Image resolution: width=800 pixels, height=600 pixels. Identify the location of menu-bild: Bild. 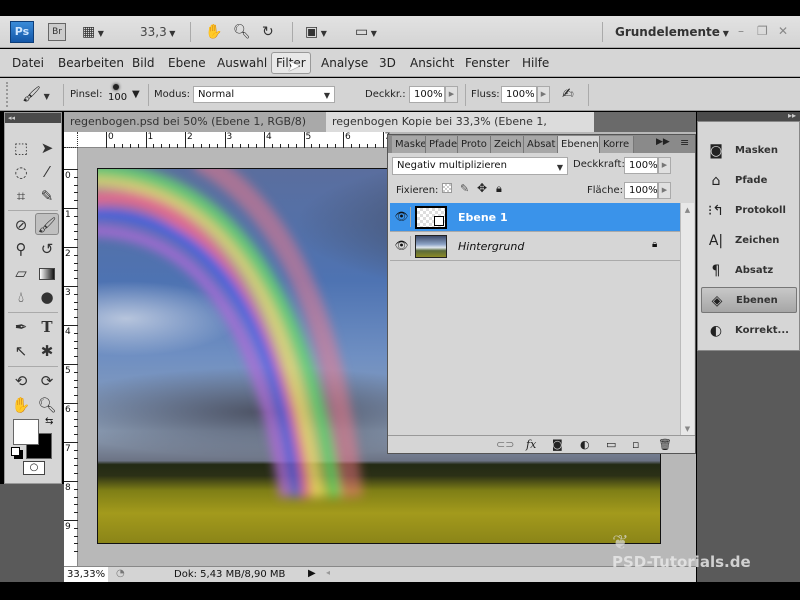
(143, 63).